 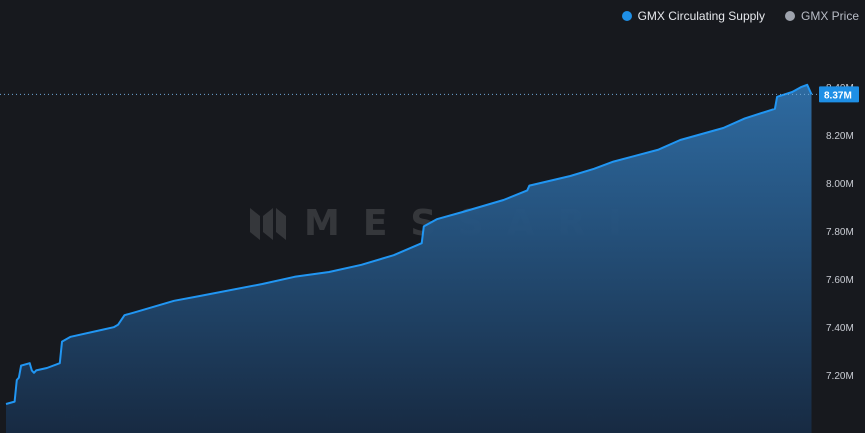 What do you see at coordinates (840, 376) in the screenshot?
I see `y-tick-label: 7.20M` at bounding box center [840, 376].